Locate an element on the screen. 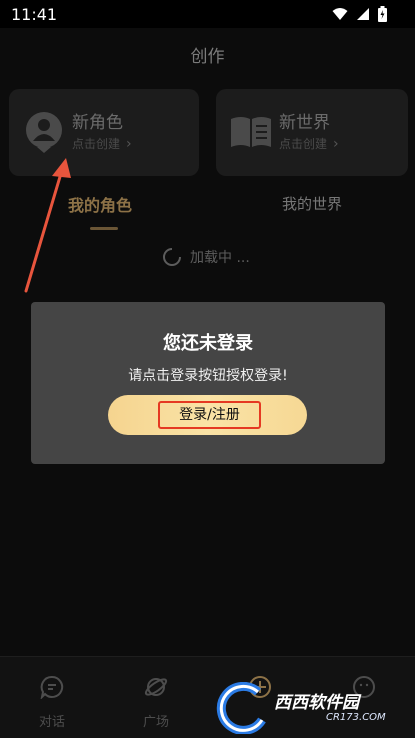 The width and height of the screenshot is (415, 738). new-world-subtitle-row: 点击创建 › is located at coordinates (309, 143).